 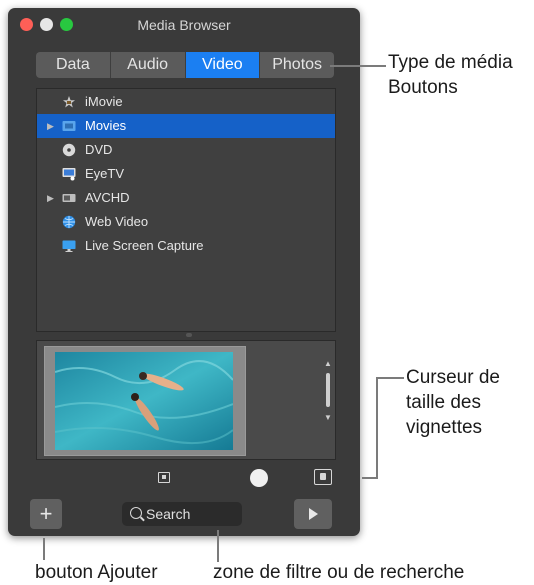 What do you see at coordinates (117, 221) in the screenshot?
I see `source-label: Web Video` at bounding box center [117, 221].